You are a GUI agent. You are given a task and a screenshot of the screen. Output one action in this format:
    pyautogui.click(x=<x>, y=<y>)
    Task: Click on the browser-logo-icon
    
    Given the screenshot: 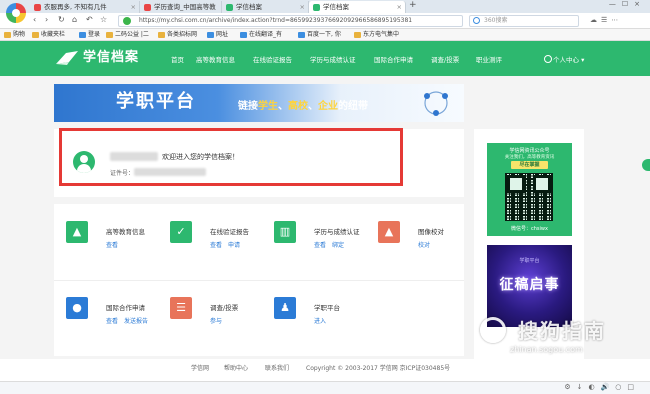 What is the action you would take?
    pyautogui.click(x=16, y=13)
    